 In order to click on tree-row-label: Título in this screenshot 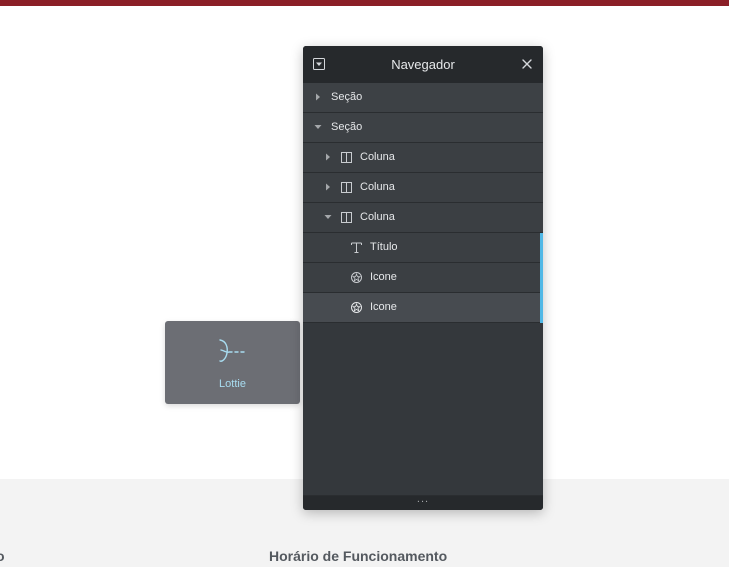, I will do `click(384, 247)`.